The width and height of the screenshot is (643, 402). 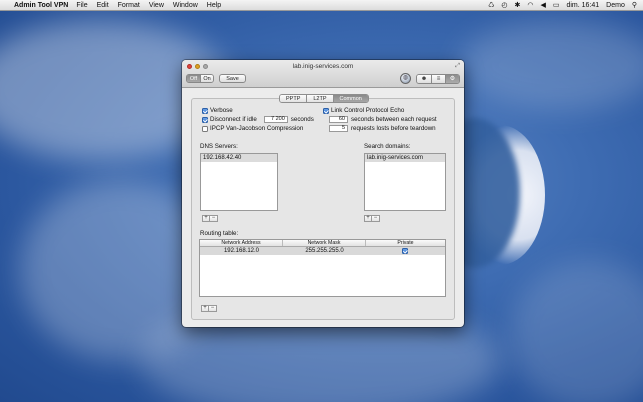 I want to click on app-menu: Admin Tool VPN, so click(x=41, y=5).